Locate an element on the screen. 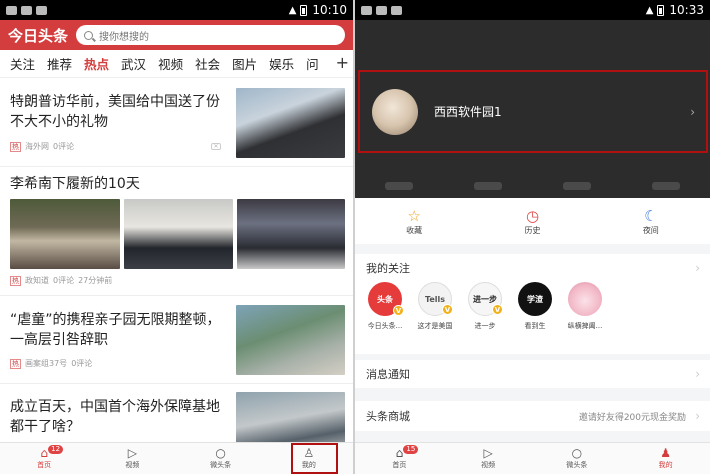 Image resolution: width=710 pixels, height=474 pixels. tab-channel: 推荐 is located at coordinates (59, 63).